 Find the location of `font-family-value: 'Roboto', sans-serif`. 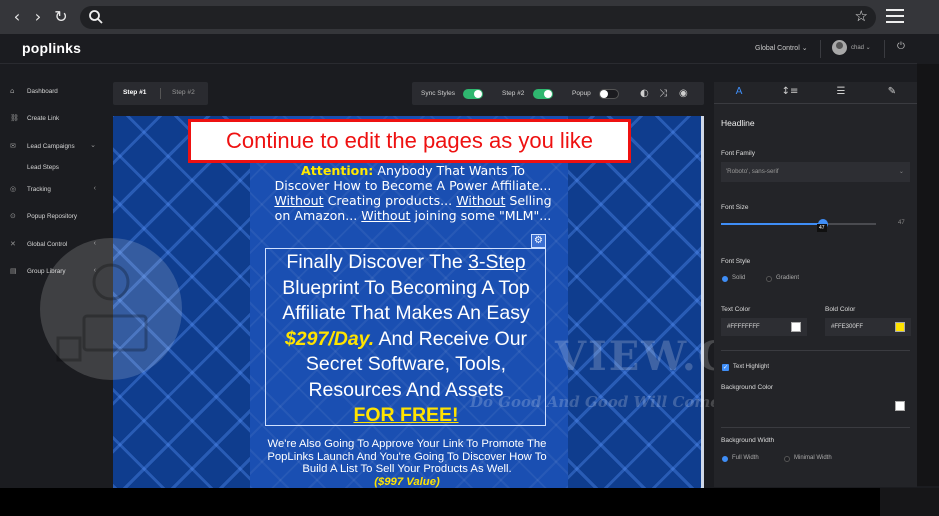

font-family-value: 'Roboto', sans-serif is located at coordinates (752, 171).